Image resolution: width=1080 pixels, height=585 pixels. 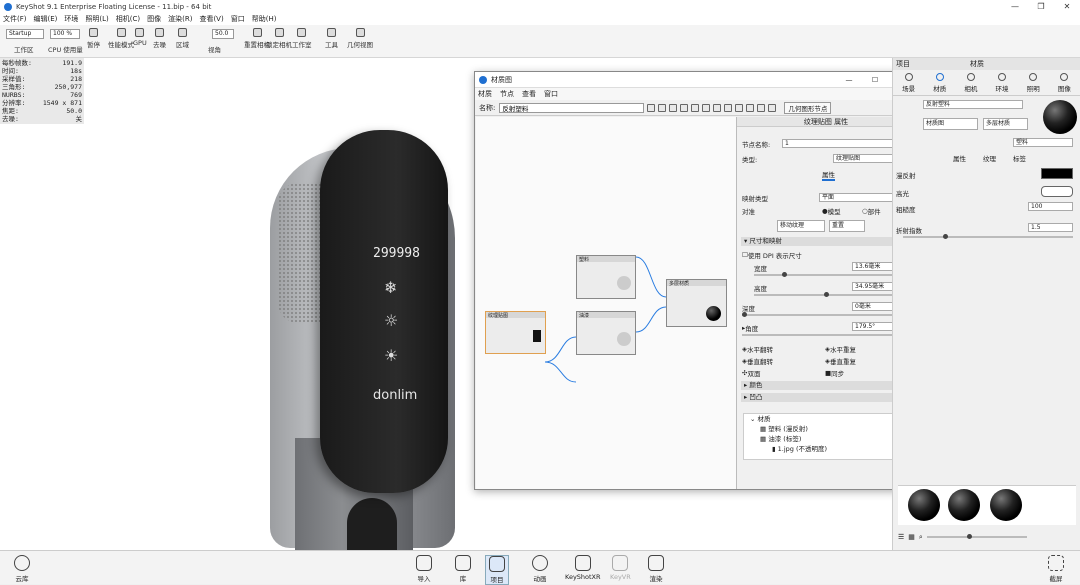 I want to click on keyshotxr-button: KeyShotXR, so click(x=583, y=568).